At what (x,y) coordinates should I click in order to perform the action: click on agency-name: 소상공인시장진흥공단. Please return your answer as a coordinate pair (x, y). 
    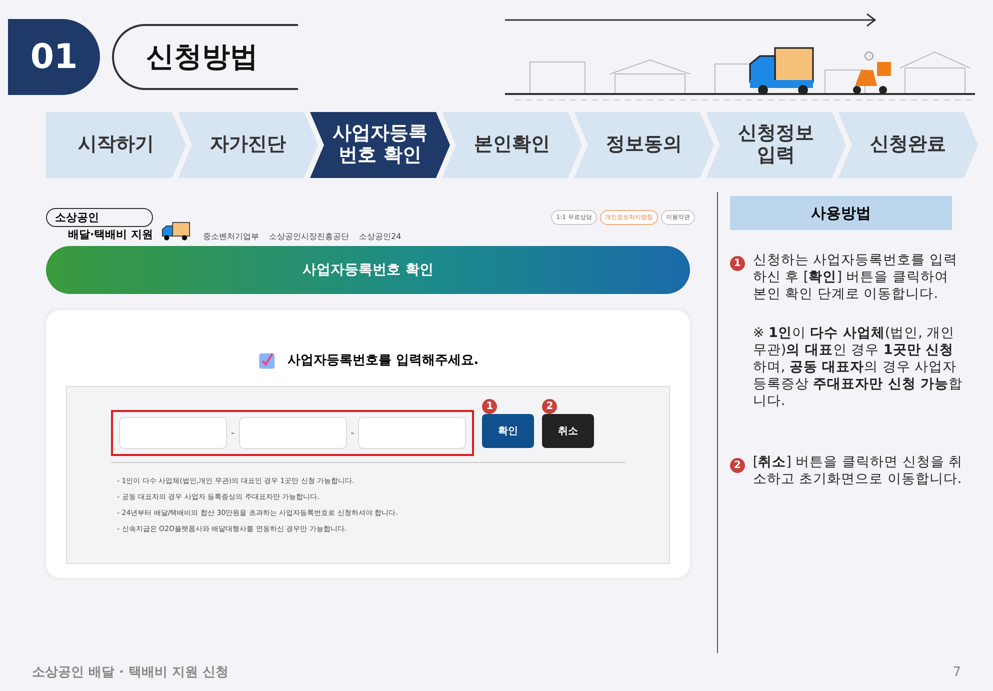
    Looking at the image, I should click on (309, 236).